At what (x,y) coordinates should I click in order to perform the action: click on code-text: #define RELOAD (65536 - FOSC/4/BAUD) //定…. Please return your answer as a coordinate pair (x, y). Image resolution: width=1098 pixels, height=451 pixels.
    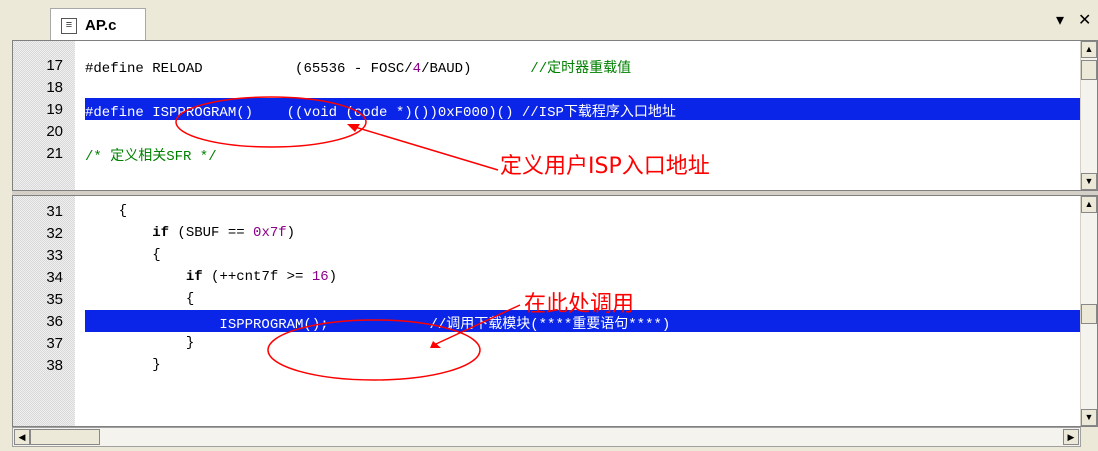
    Looking at the image, I should click on (358, 69).